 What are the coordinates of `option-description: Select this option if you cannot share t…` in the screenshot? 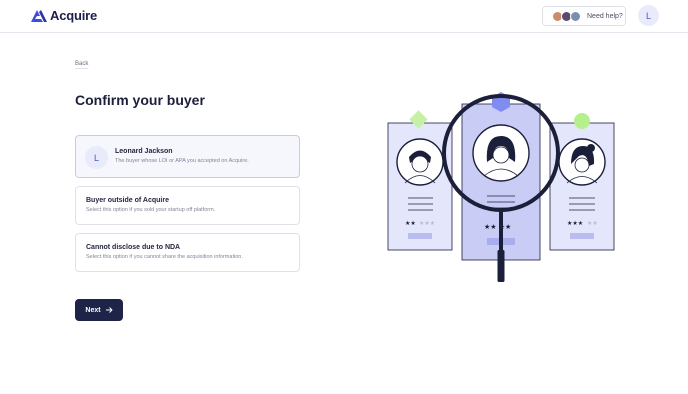 It's located at (164, 257).